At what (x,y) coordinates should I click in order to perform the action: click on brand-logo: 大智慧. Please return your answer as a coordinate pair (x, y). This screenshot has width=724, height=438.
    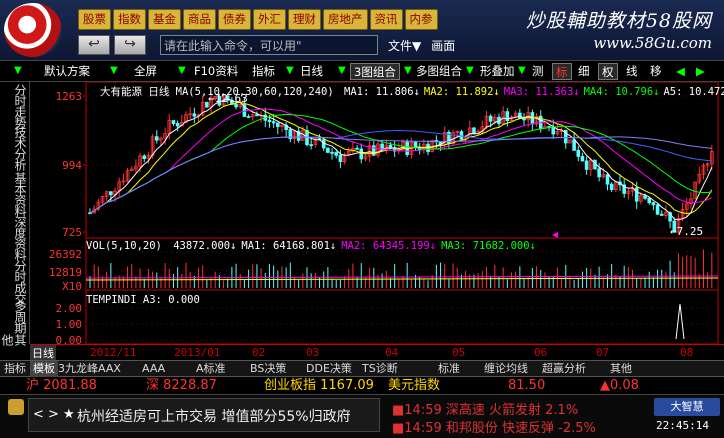
    Looking at the image, I should click on (687, 407).